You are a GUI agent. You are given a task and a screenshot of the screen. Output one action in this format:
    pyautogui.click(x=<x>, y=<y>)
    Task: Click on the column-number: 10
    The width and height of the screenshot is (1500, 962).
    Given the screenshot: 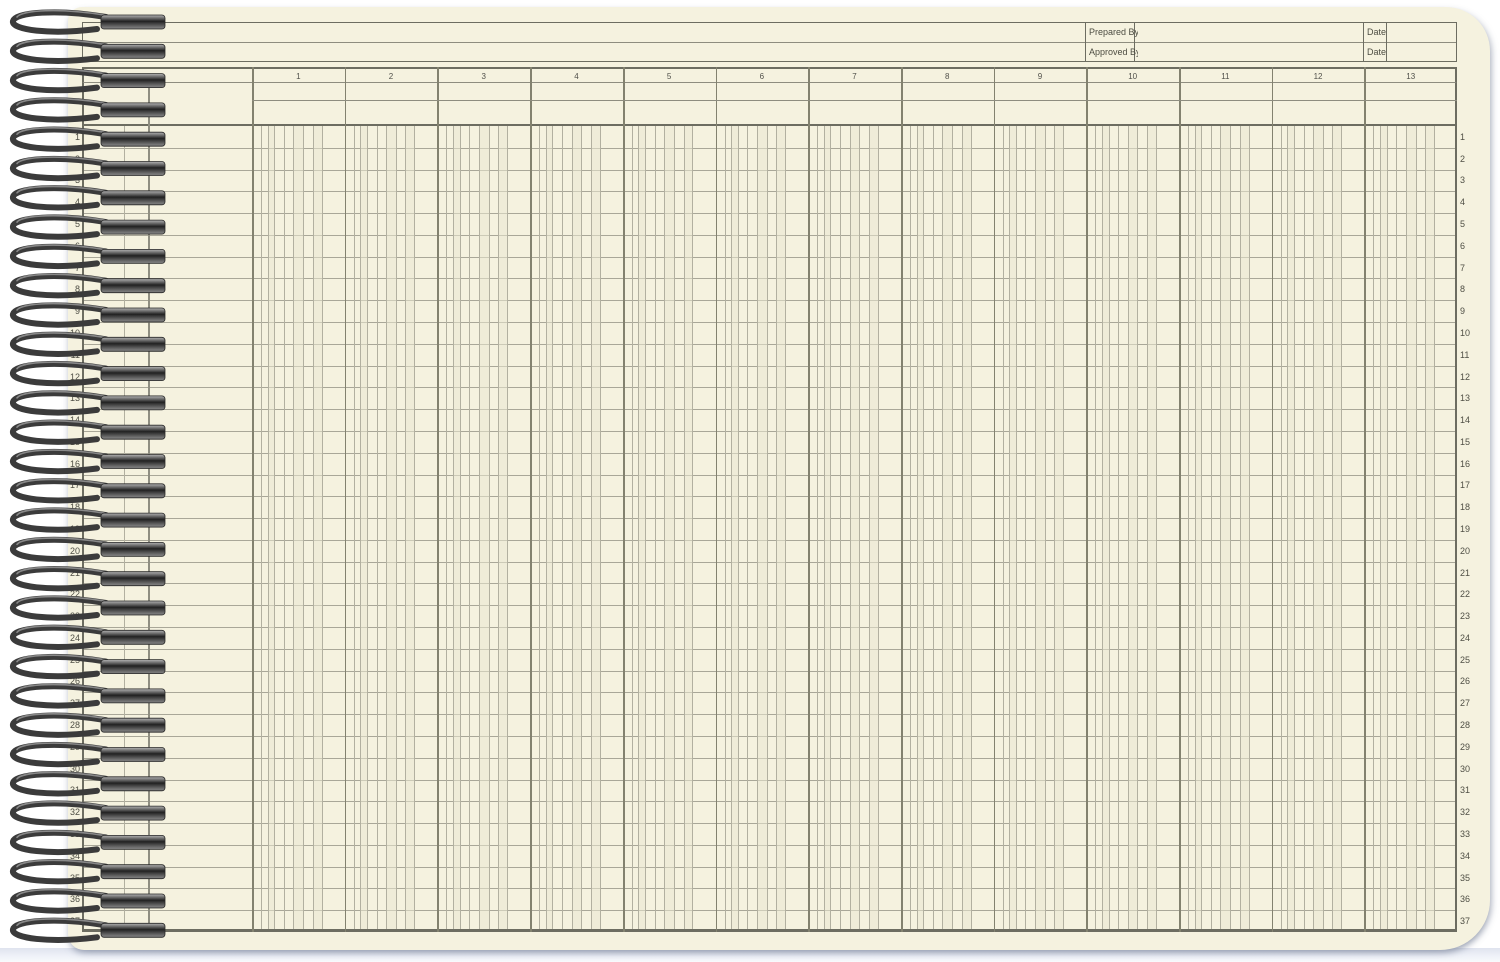 What is the action you would take?
    pyautogui.click(x=1133, y=76)
    